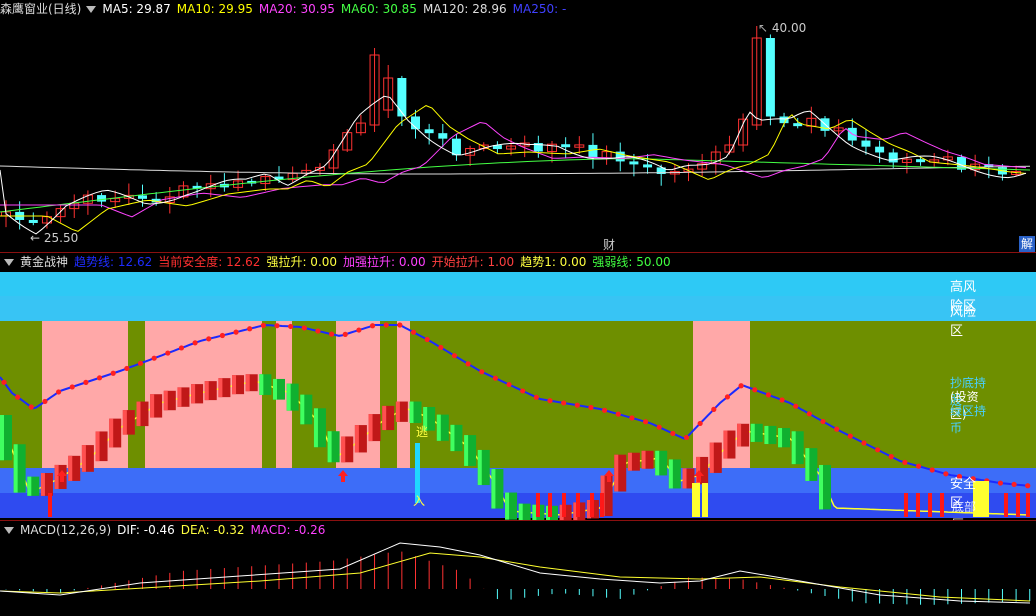 The width and height of the screenshot is (1036, 616). Describe the element at coordinates (696, 500) in the screenshot. I see `bottom-yellow-bar` at that location.